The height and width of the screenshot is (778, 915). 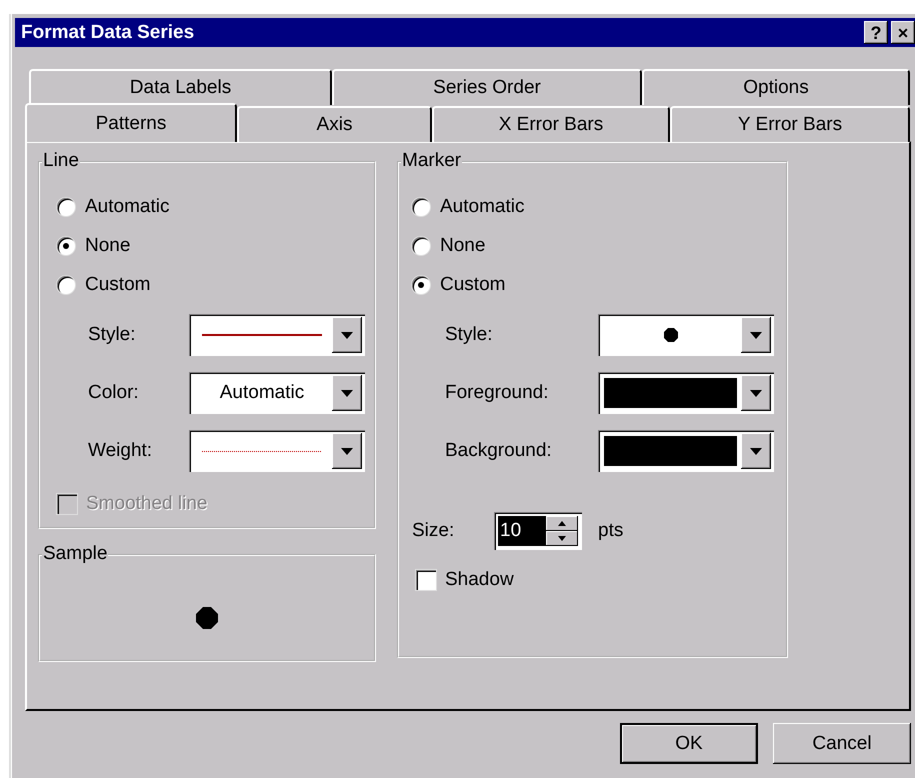 What do you see at coordinates (522, 531) in the screenshot?
I see `spinner-value: 10` at bounding box center [522, 531].